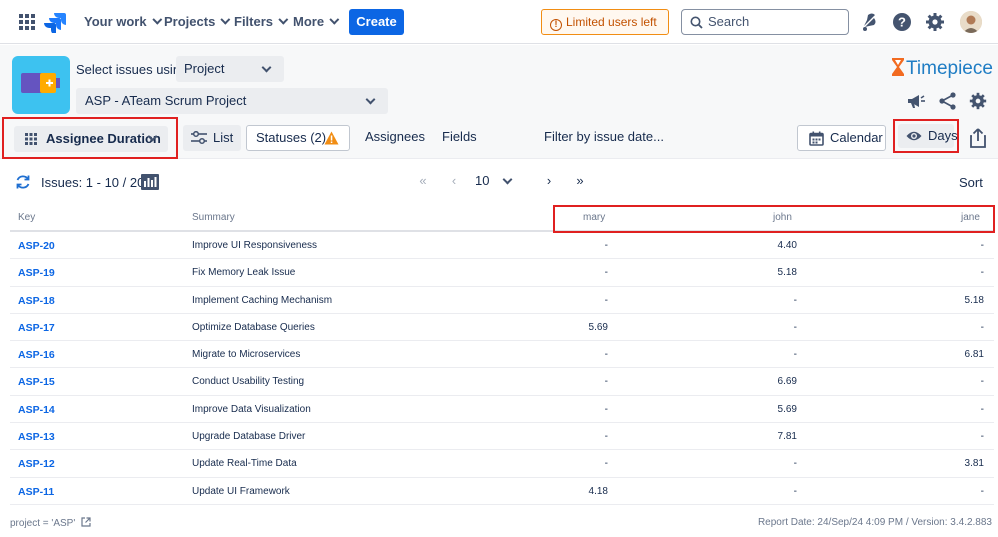 The height and width of the screenshot is (537, 998). What do you see at coordinates (502, 273) in the screenshot?
I see `table-row: ASP-19 Fix Memory Leak Issue - 5.18 -` at bounding box center [502, 273].